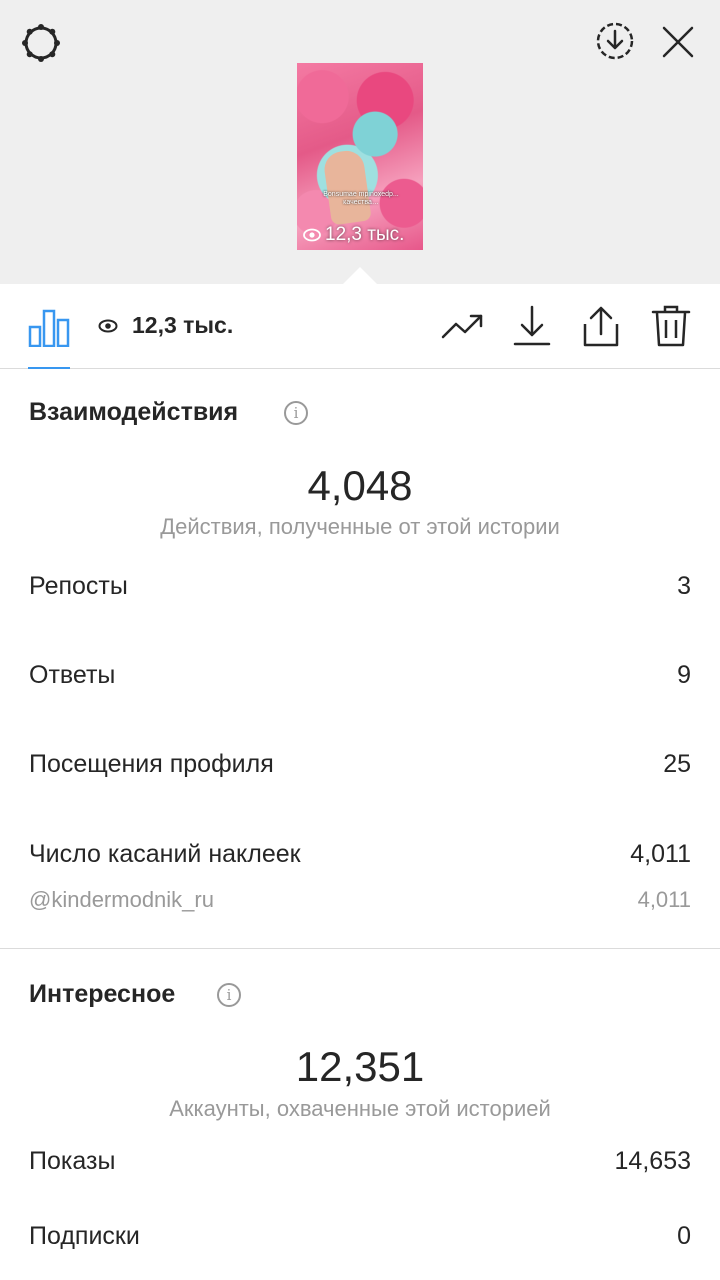 This screenshot has width=720, height=1280. I want to click on sticker-mention-label: @kindermodnik_ru, so click(121, 900).